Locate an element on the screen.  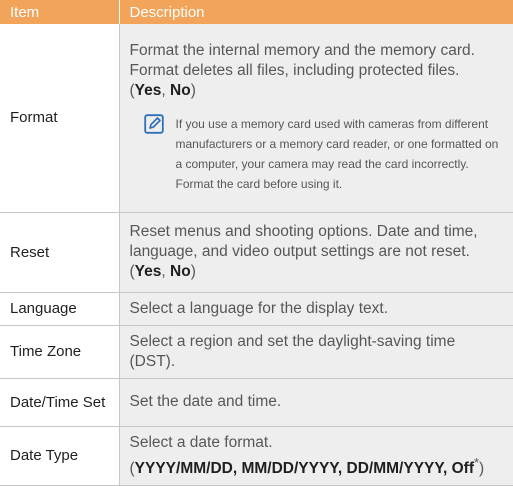
description-date-time-set: Set the date and time. is located at coordinates (316, 402).